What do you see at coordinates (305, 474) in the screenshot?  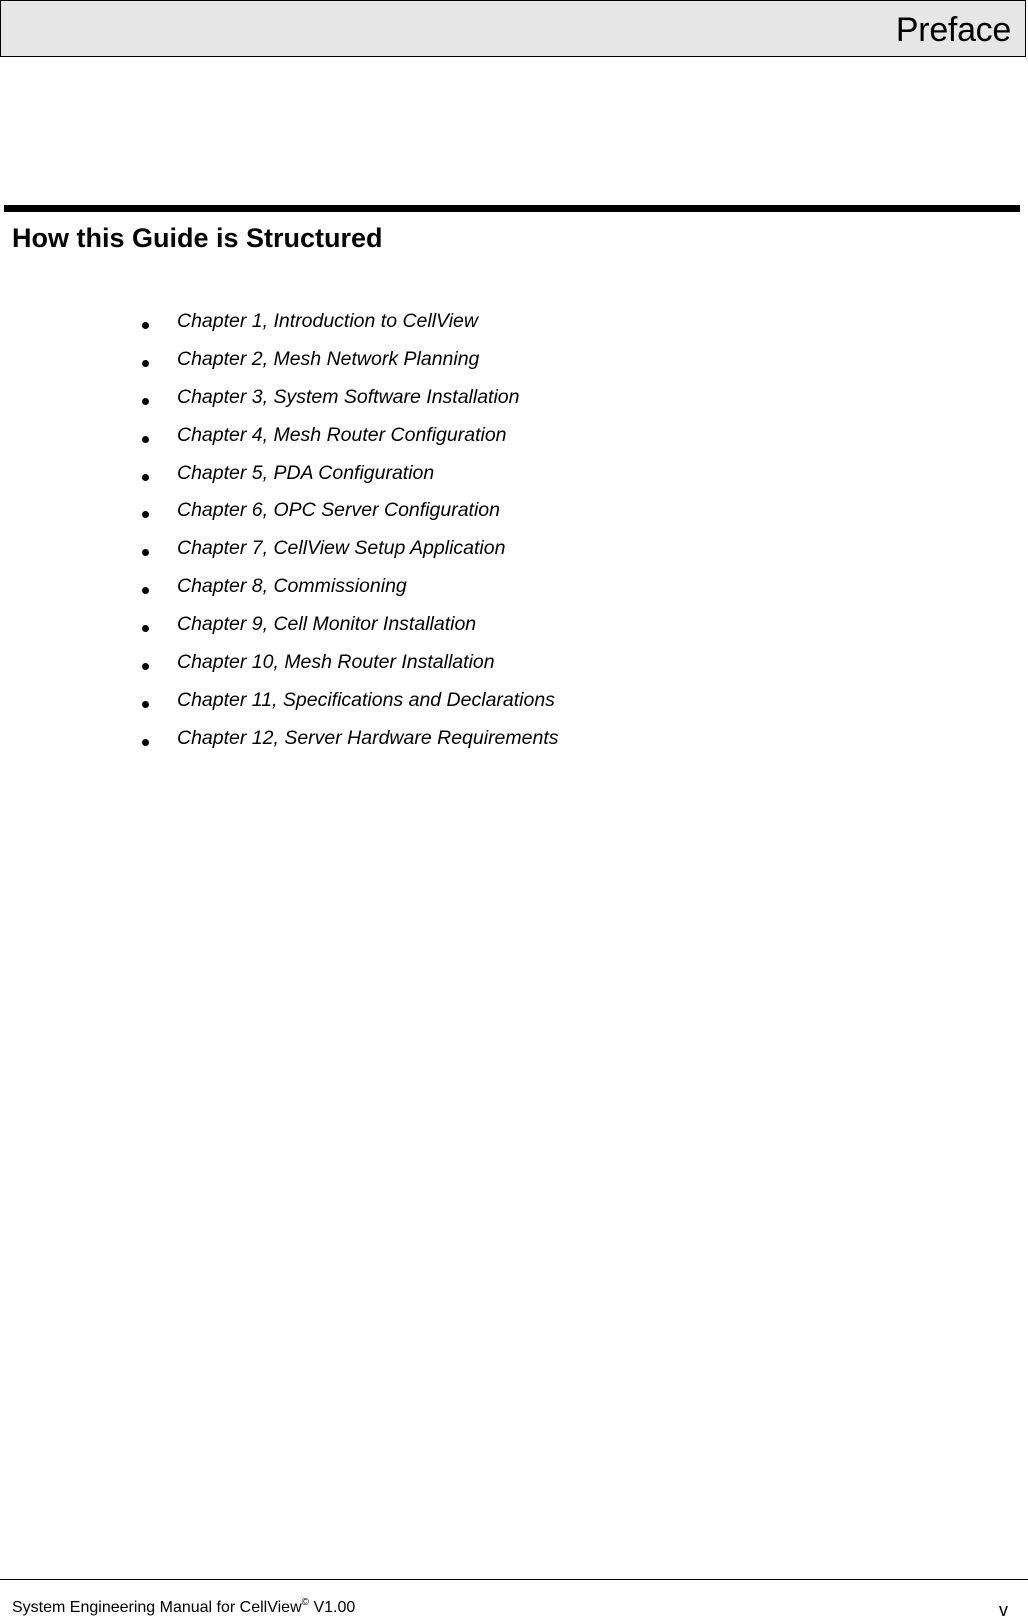 I see `chapter-link: Chapter 5, PDA Configuration` at bounding box center [305, 474].